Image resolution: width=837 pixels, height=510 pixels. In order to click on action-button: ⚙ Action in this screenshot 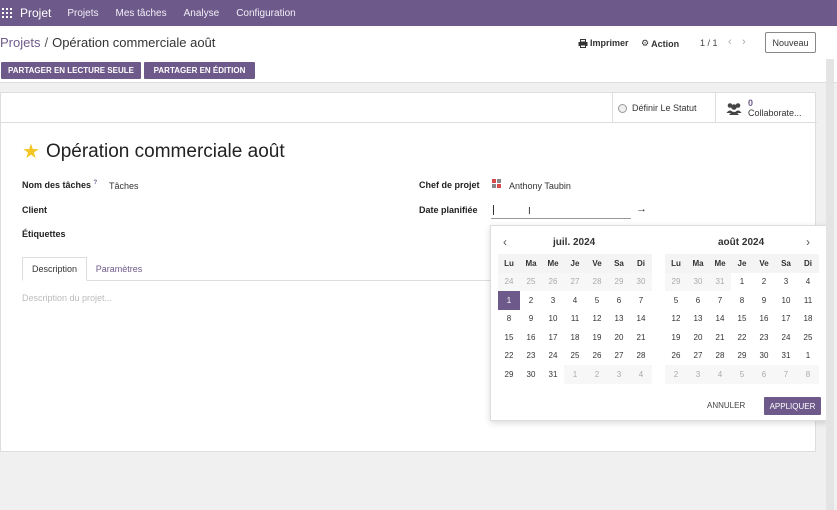, I will do `click(660, 43)`.